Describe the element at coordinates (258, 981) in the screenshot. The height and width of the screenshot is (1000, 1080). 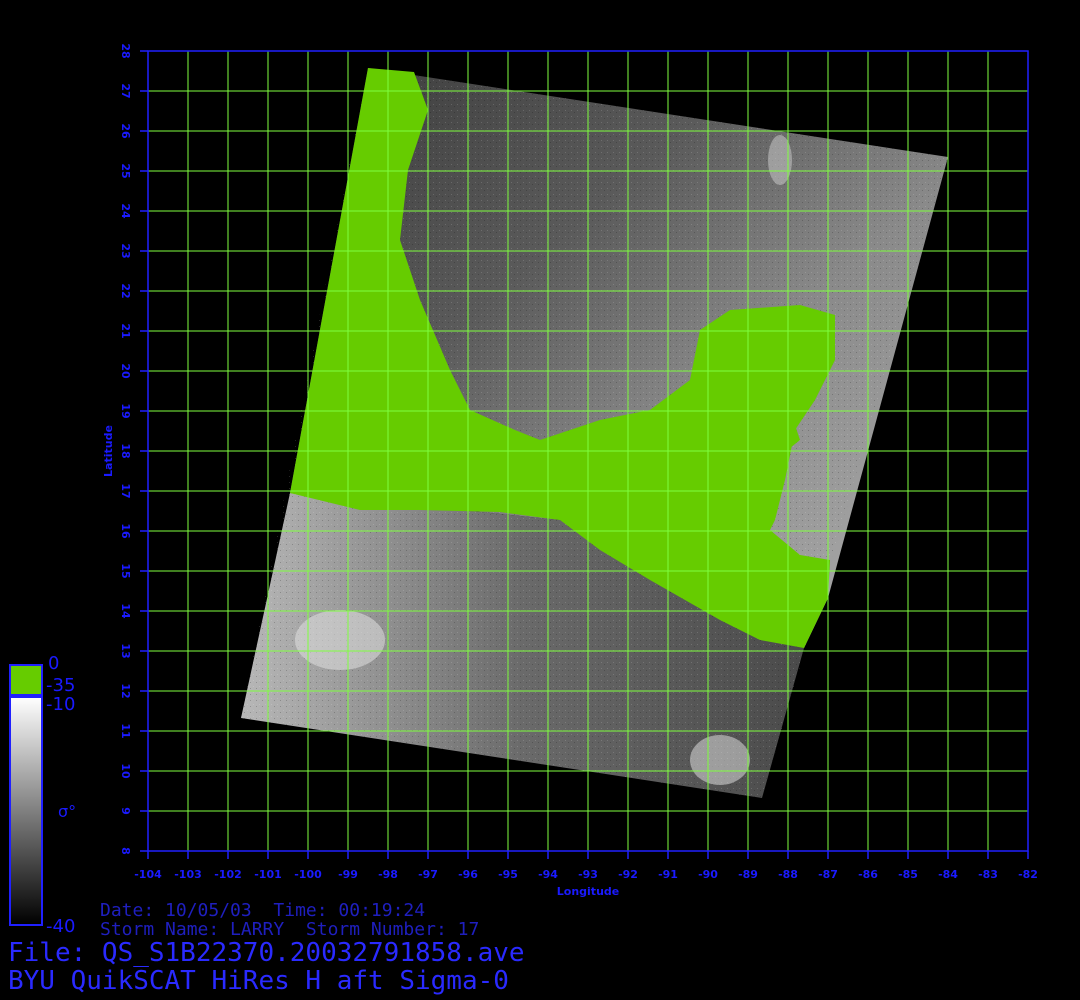
I see `product-line: BYU QuikSCAT HiRes H aft Sigma-0` at that location.